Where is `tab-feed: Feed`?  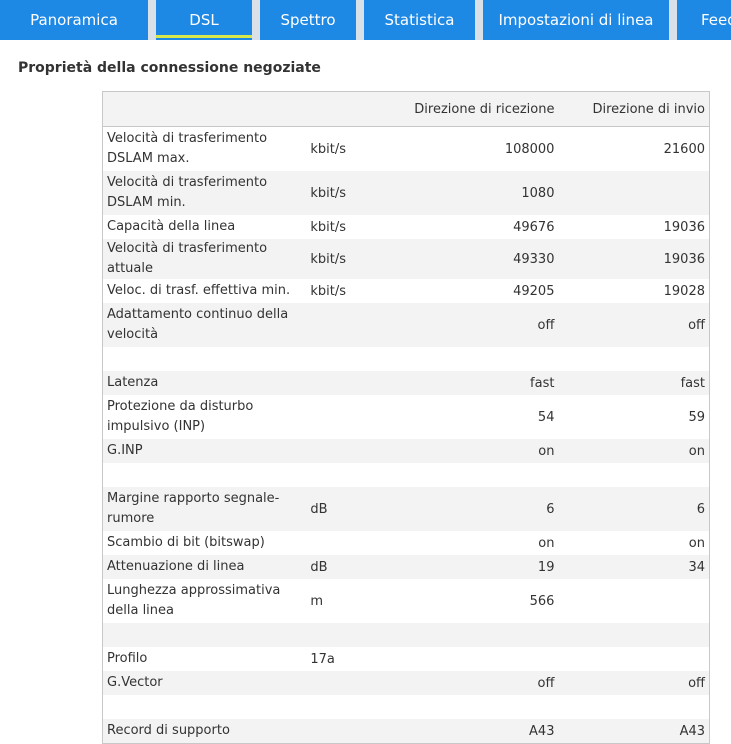 tab-feed: Feed is located at coordinates (704, 20).